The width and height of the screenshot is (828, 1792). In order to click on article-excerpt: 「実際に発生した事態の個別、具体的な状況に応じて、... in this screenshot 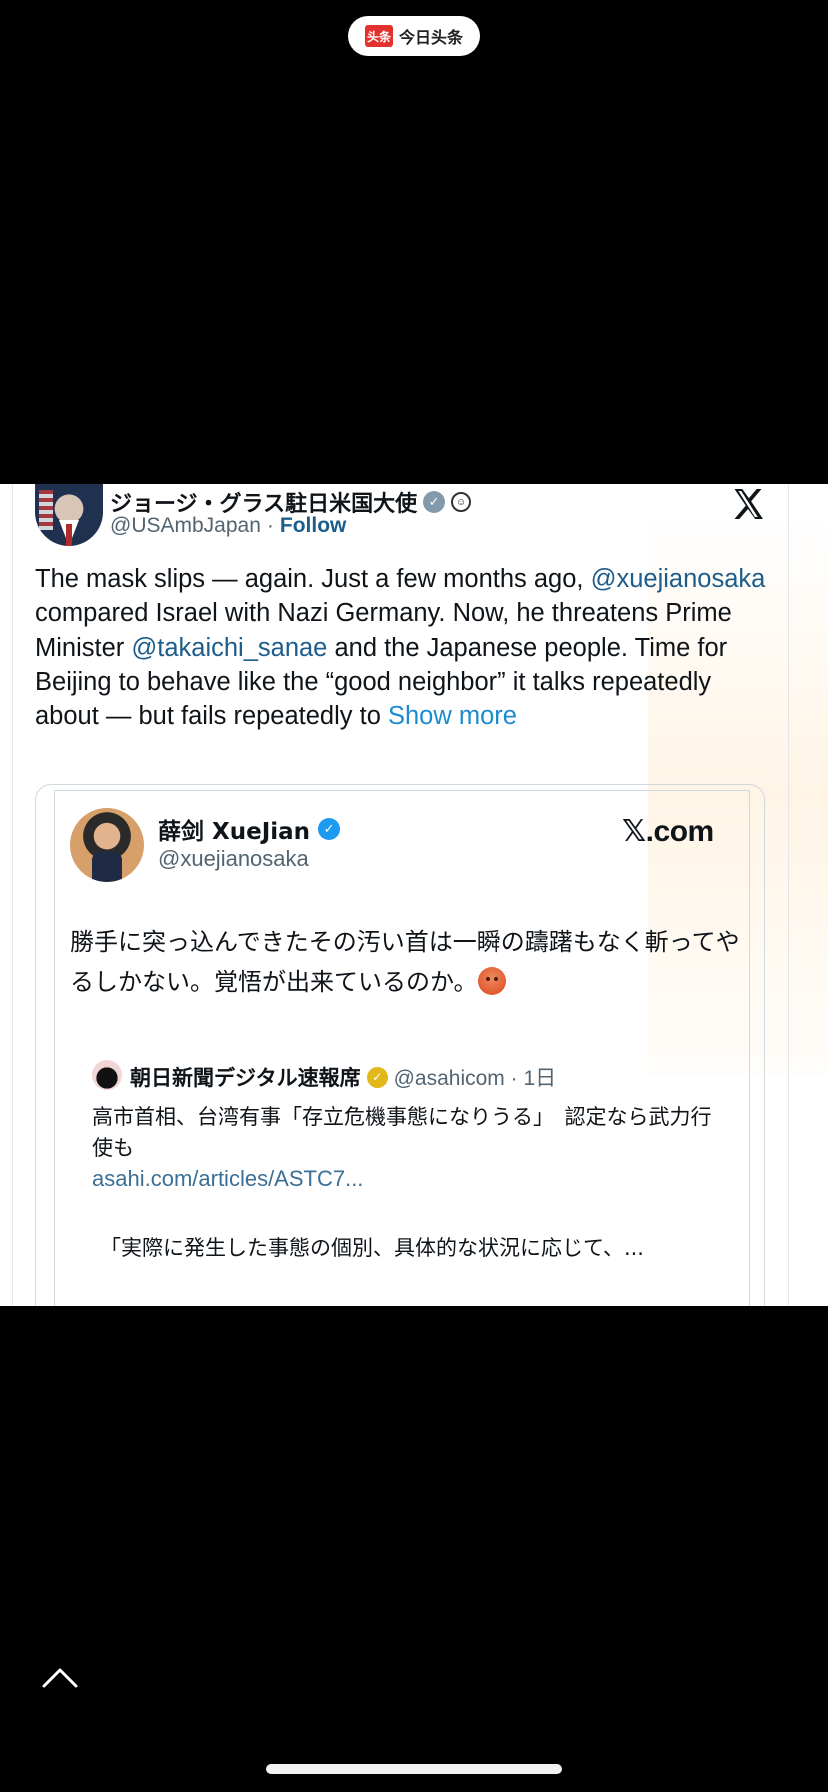, I will do `click(372, 1248)`.